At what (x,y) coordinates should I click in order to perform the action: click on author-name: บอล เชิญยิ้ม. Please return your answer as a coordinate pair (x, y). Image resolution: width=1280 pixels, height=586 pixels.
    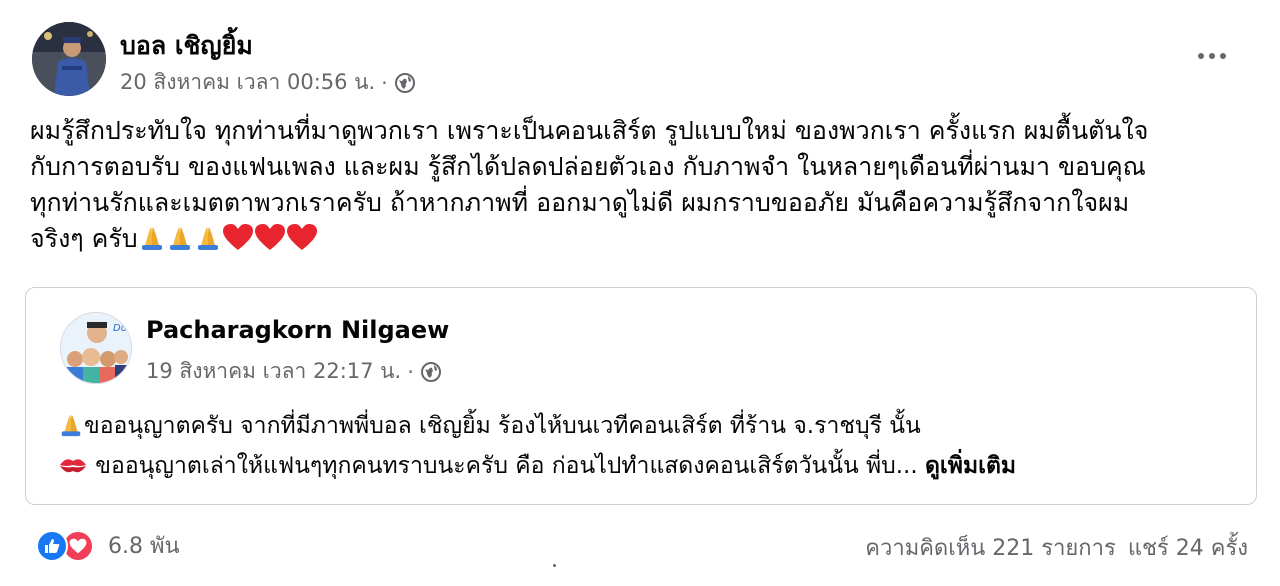
    Looking at the image, I should click on (186, 46).